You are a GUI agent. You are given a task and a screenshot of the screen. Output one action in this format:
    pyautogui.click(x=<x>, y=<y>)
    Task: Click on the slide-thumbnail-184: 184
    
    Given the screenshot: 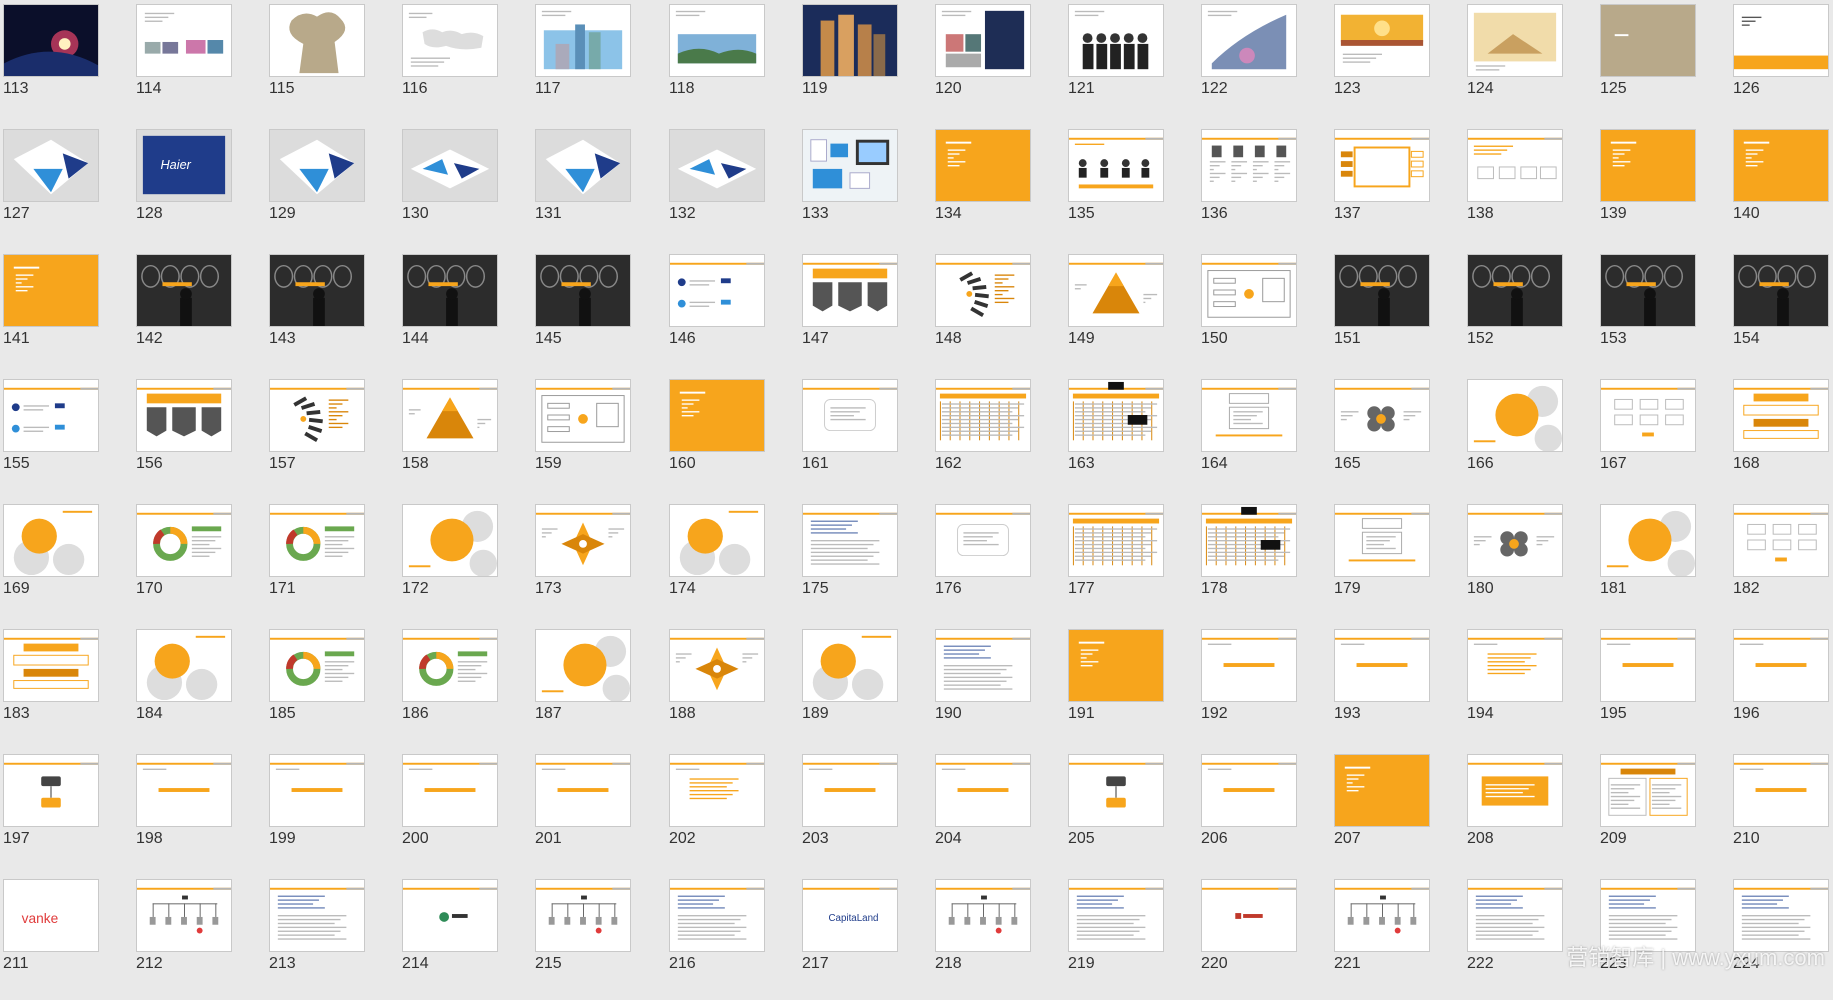 What is the action you would take?
    pyautogui.click(x=199, y=687)
    